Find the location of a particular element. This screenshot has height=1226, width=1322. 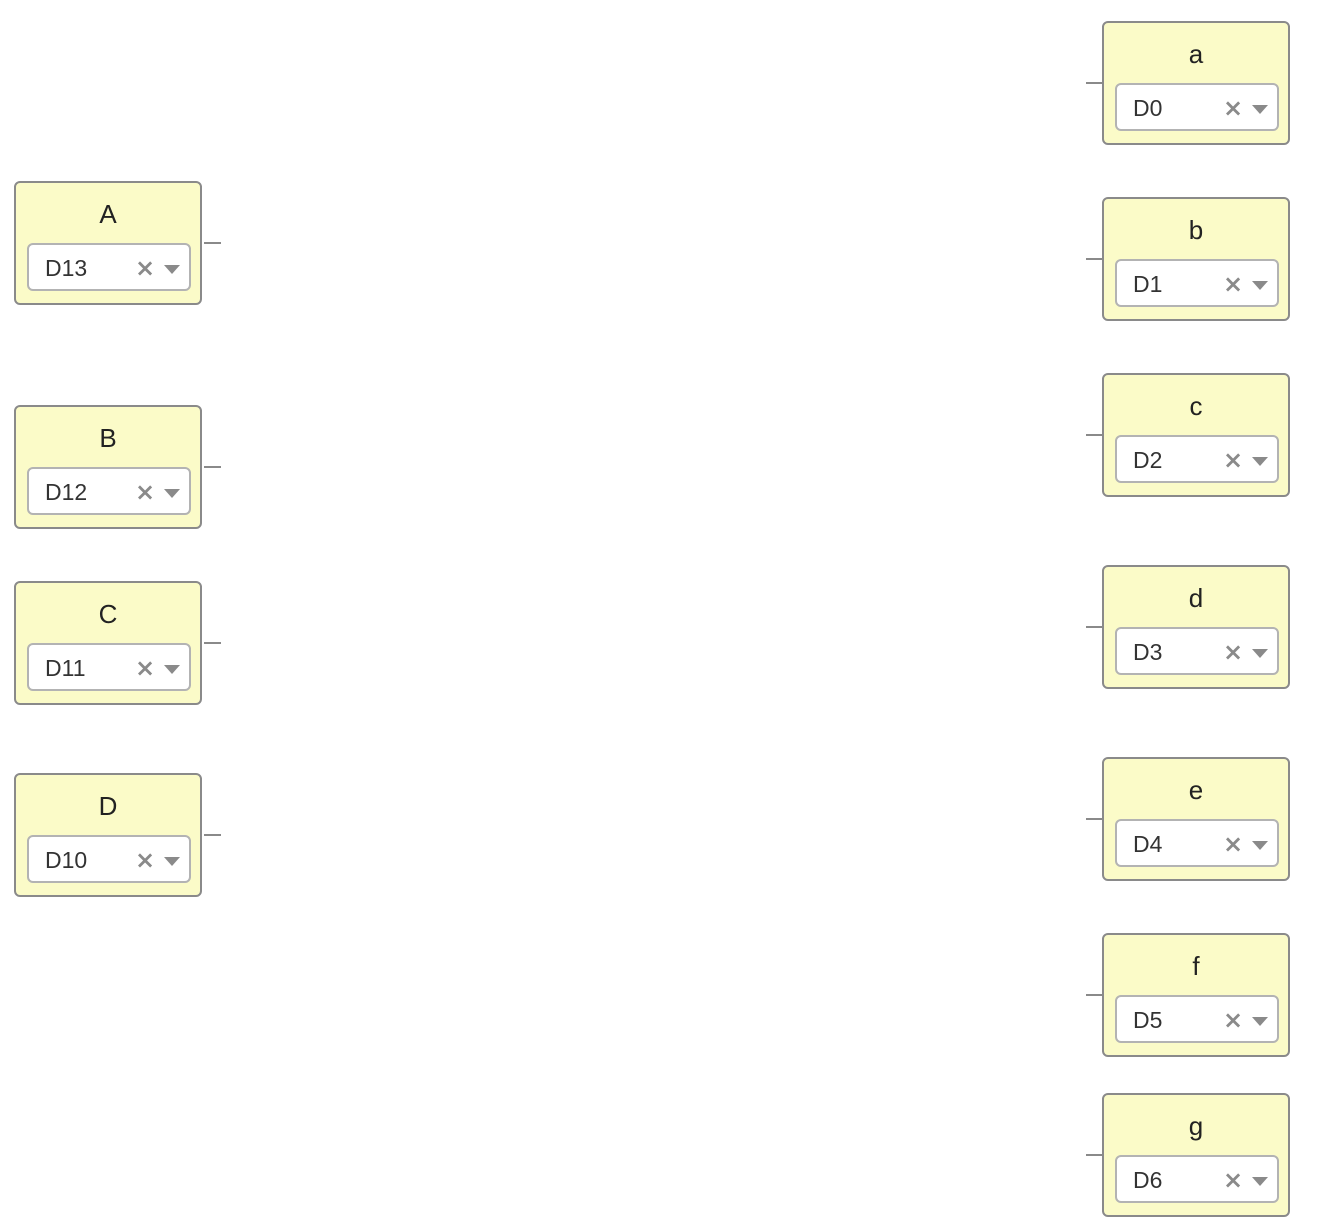

value-select: D5 × is located at coordinates (1197, 1019).